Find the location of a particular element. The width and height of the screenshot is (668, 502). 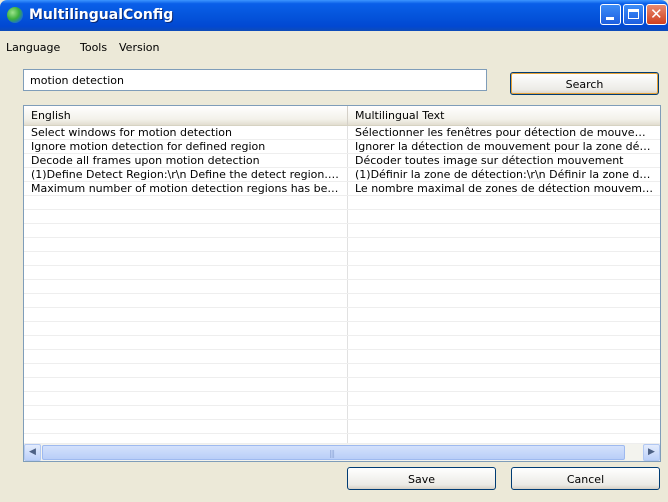

close-icon: ✕ is located at coordinates (656, 14).